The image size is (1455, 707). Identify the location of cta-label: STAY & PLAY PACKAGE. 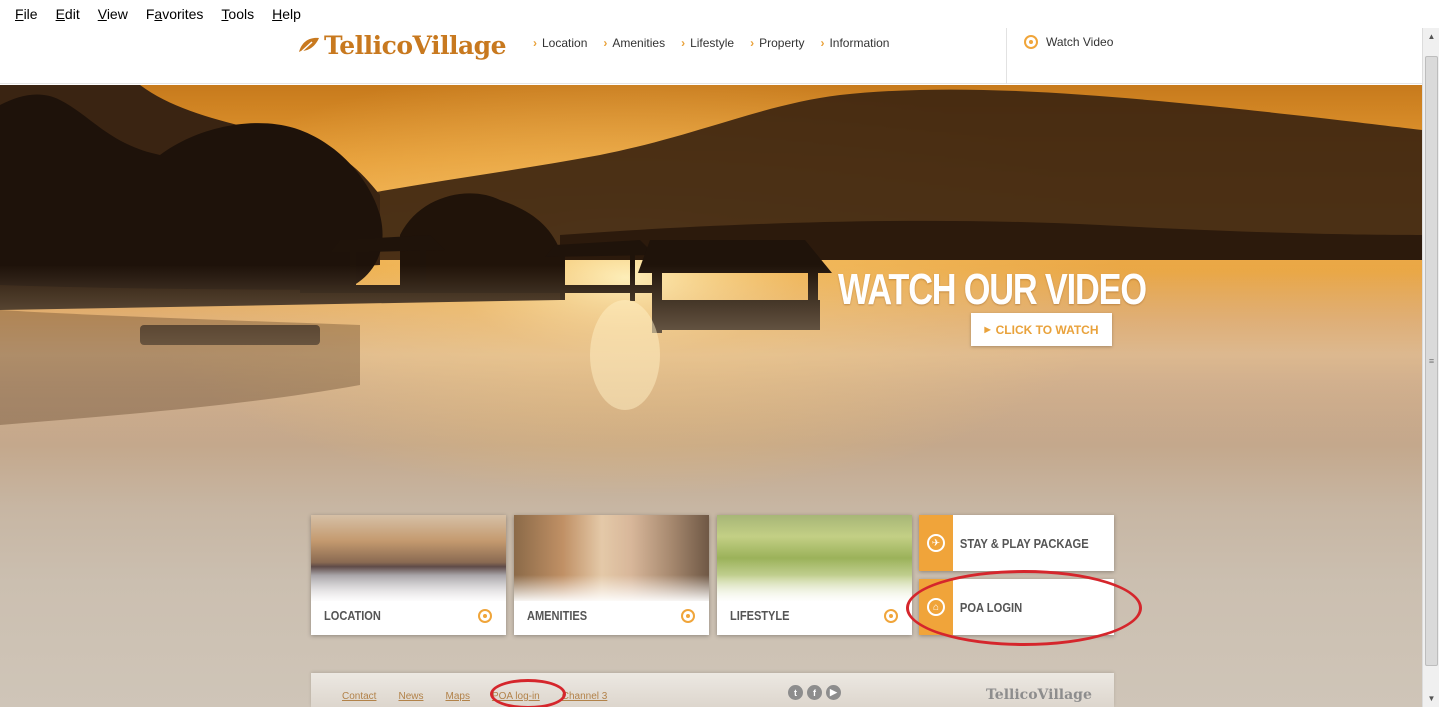
(1024, 543).